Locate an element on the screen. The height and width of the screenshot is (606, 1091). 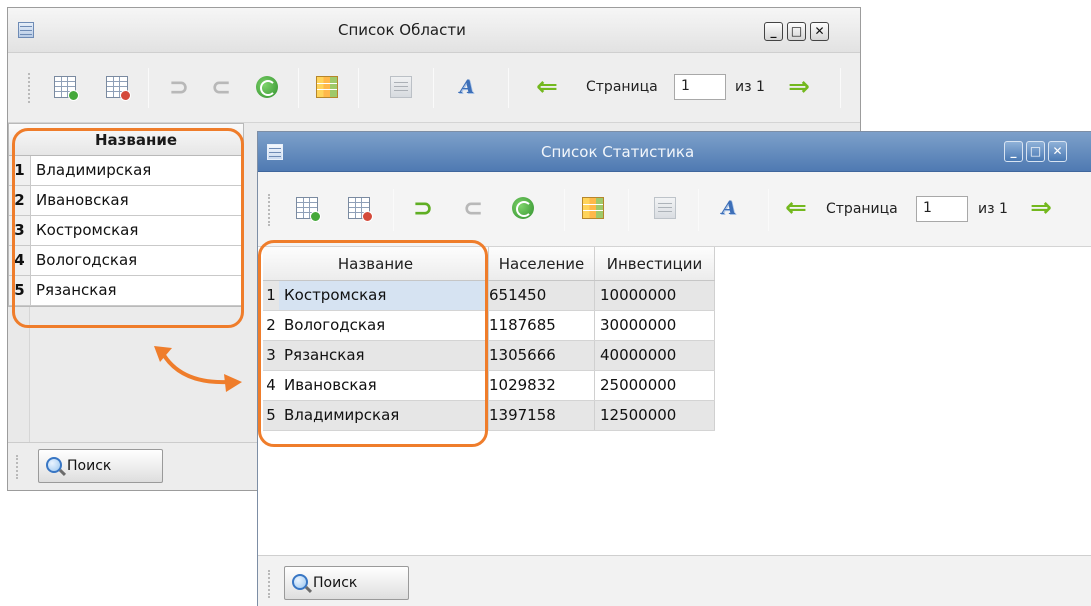
table-row: 2 Ивановская is located at coordinates (126, 201).